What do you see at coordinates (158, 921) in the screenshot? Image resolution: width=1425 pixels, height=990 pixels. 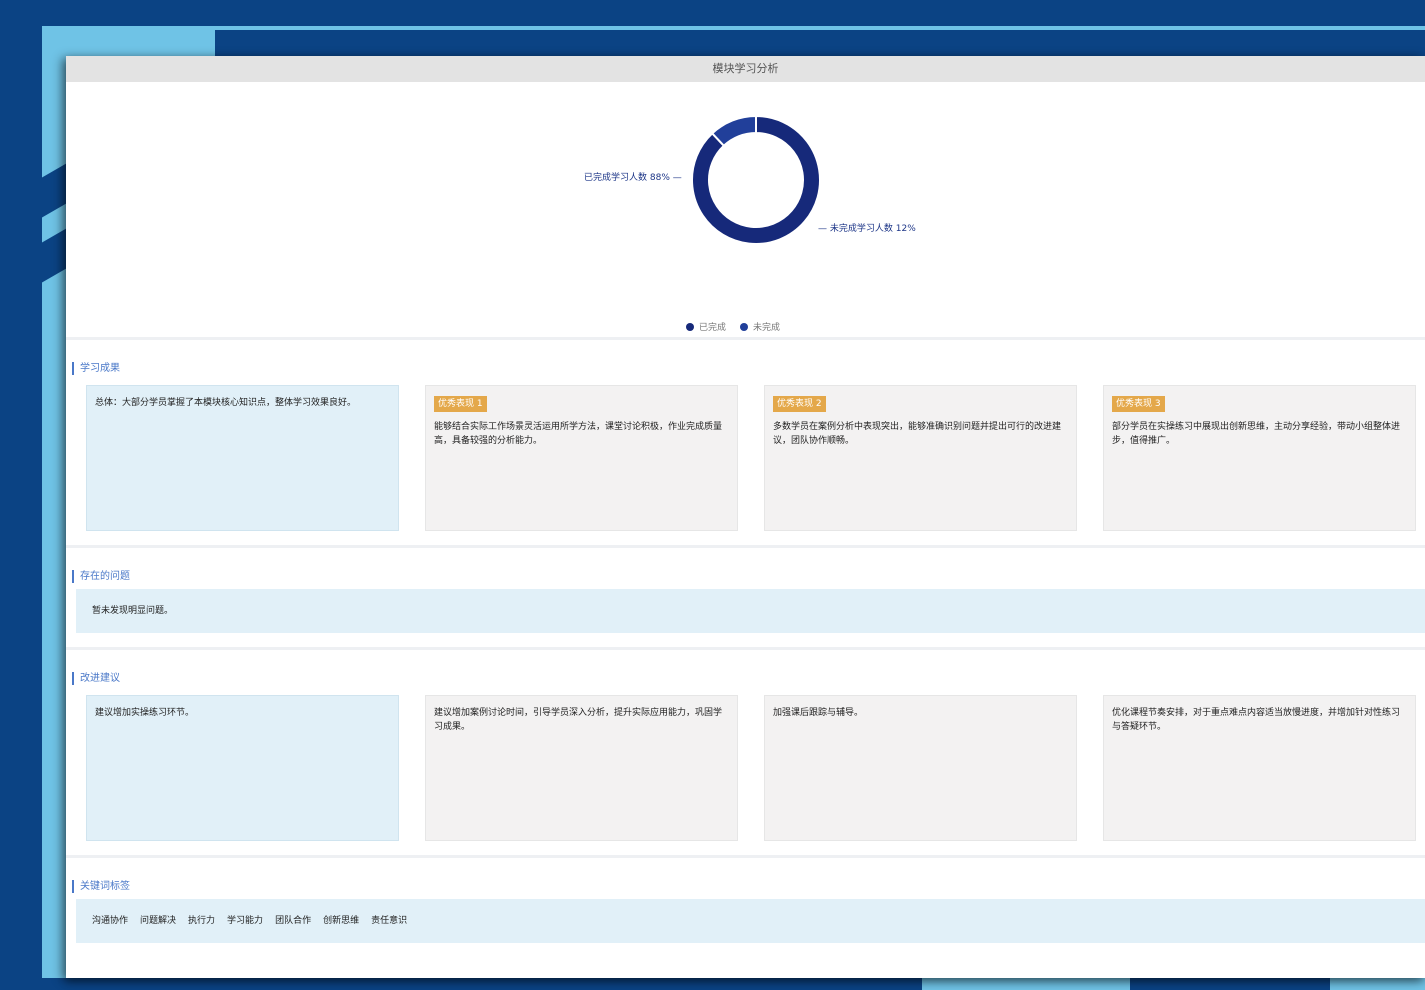 I see `keyword-tag: 问题解决` at bounding box center [158, 921].